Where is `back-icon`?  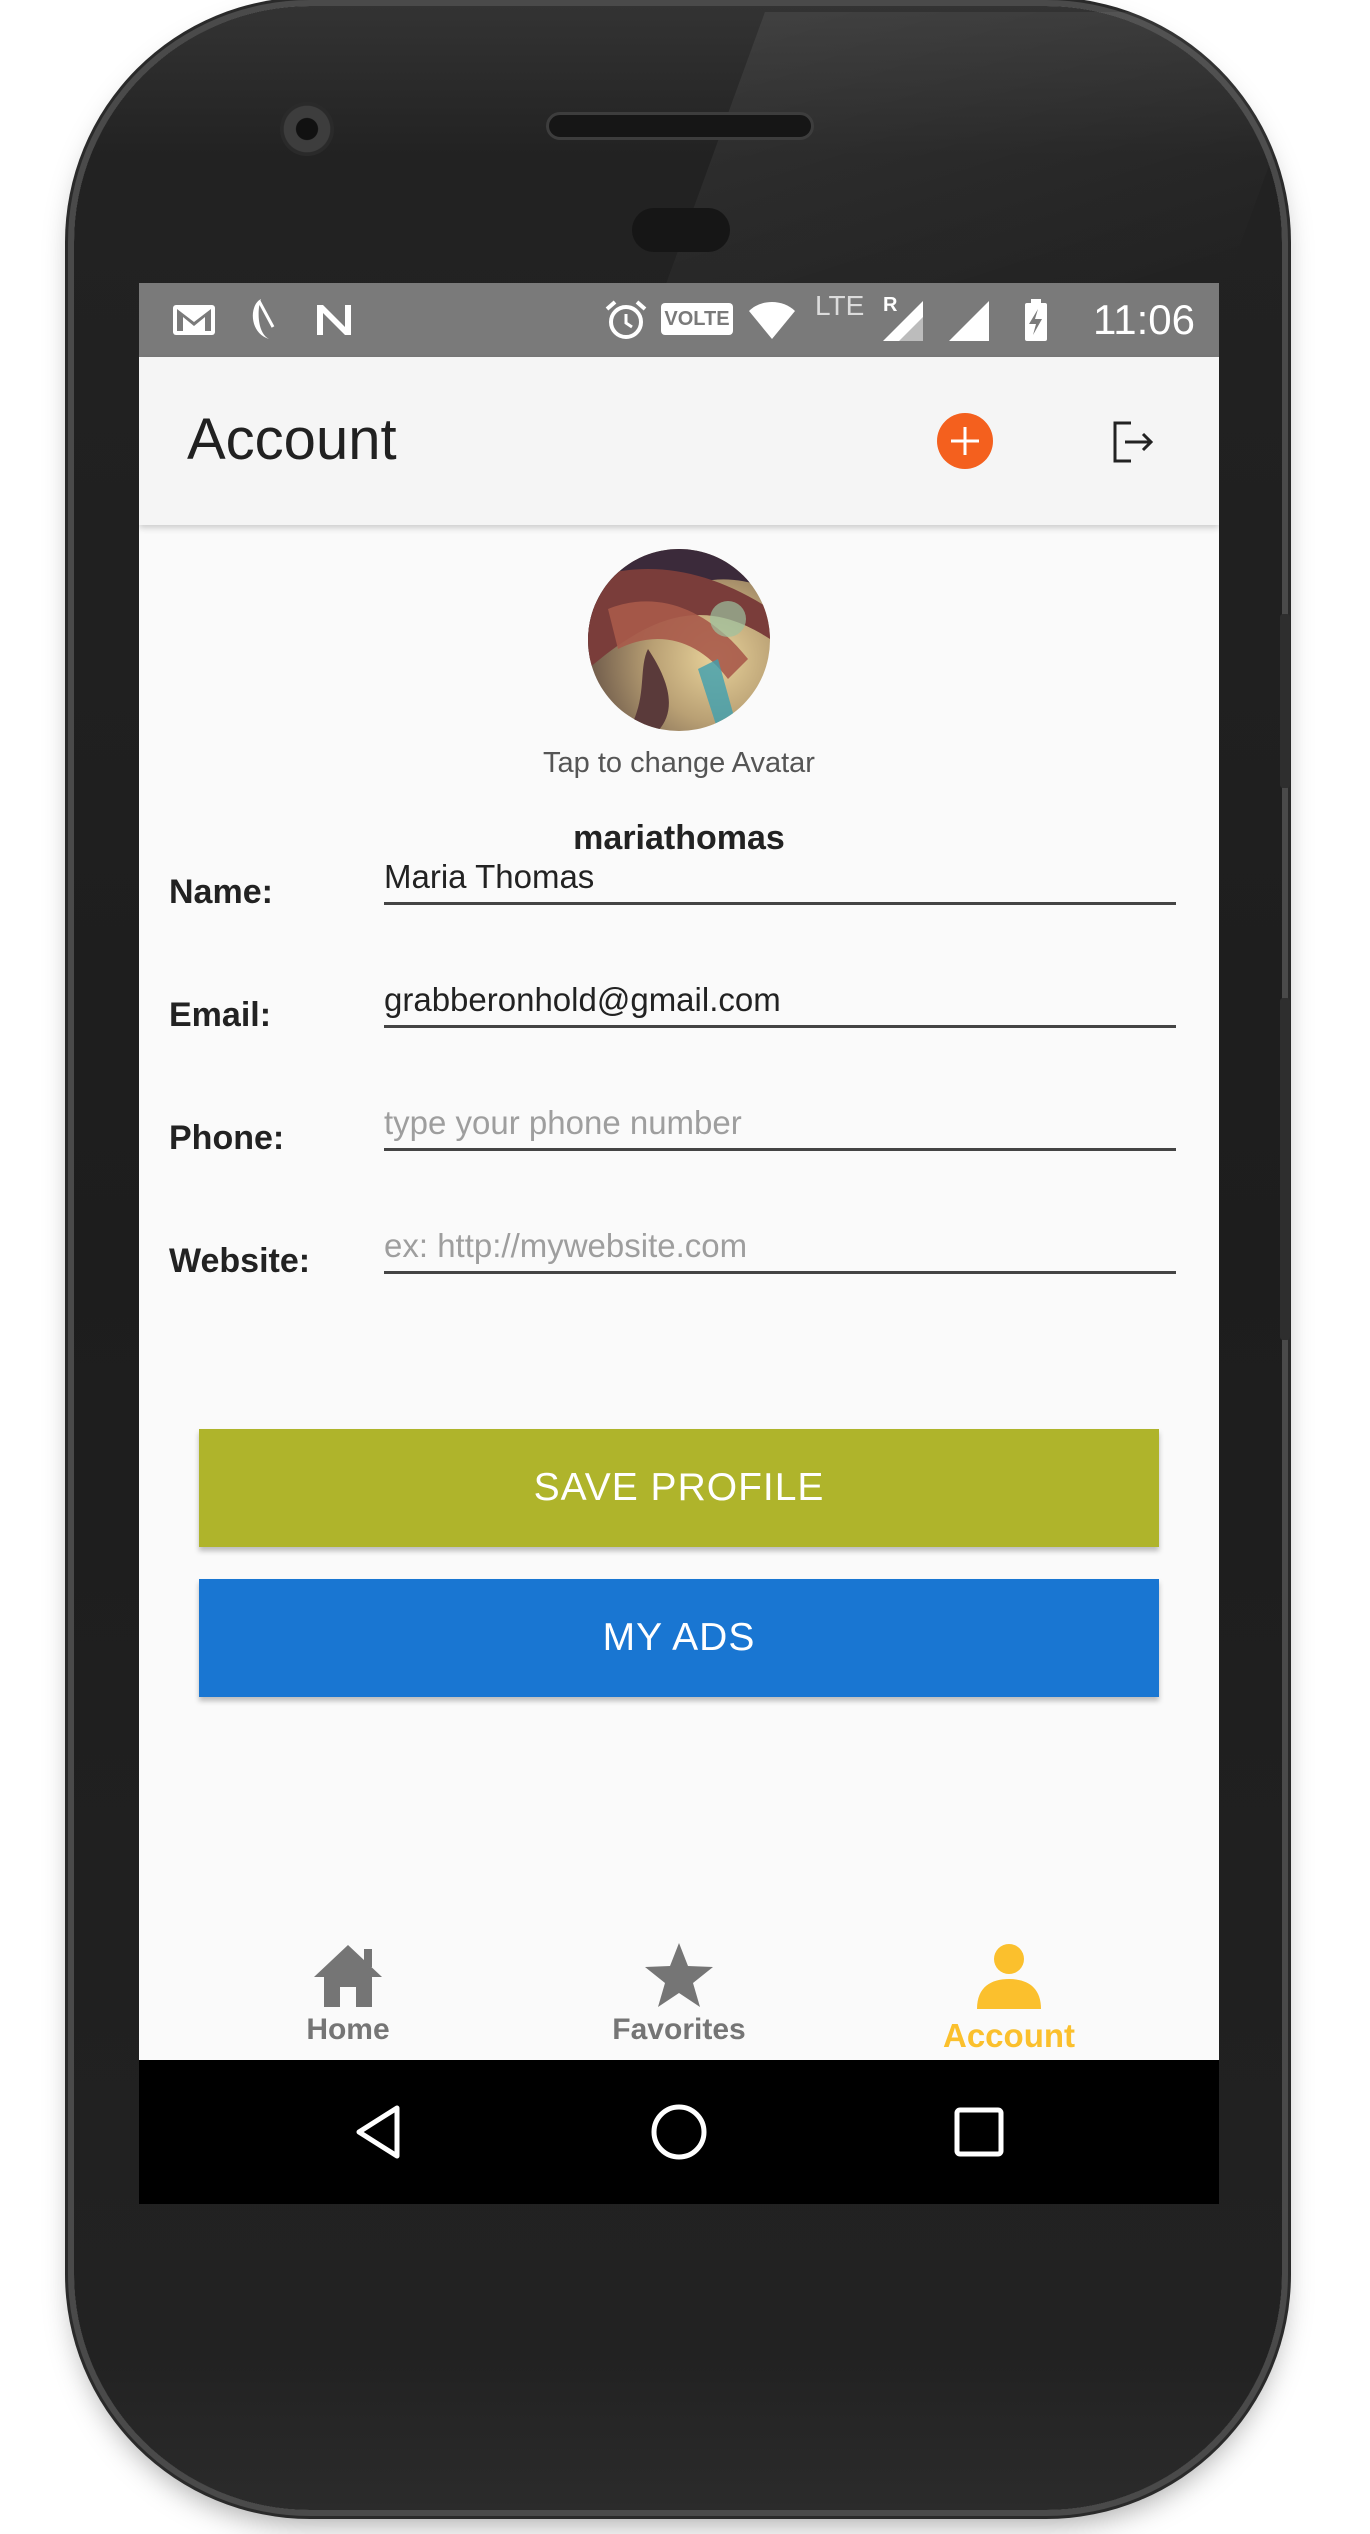 back-icon is located at coordinates (379, 2132).